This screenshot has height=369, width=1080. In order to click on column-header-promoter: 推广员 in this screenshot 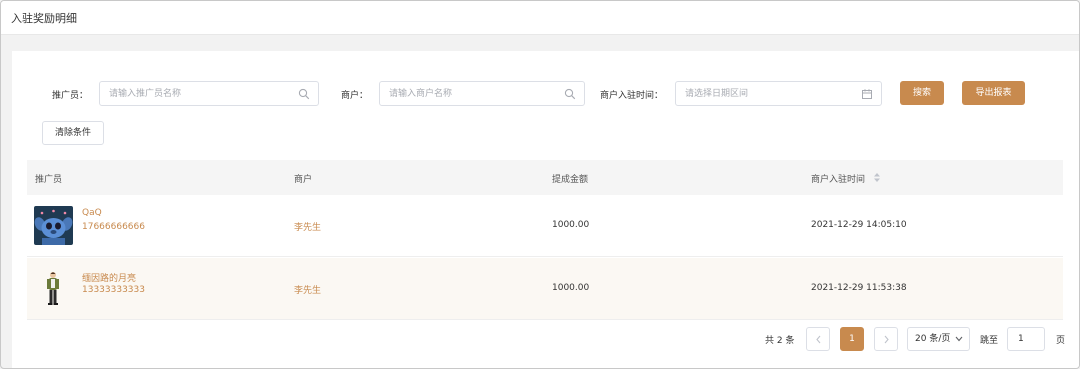, I will do `click(49, 180)`.